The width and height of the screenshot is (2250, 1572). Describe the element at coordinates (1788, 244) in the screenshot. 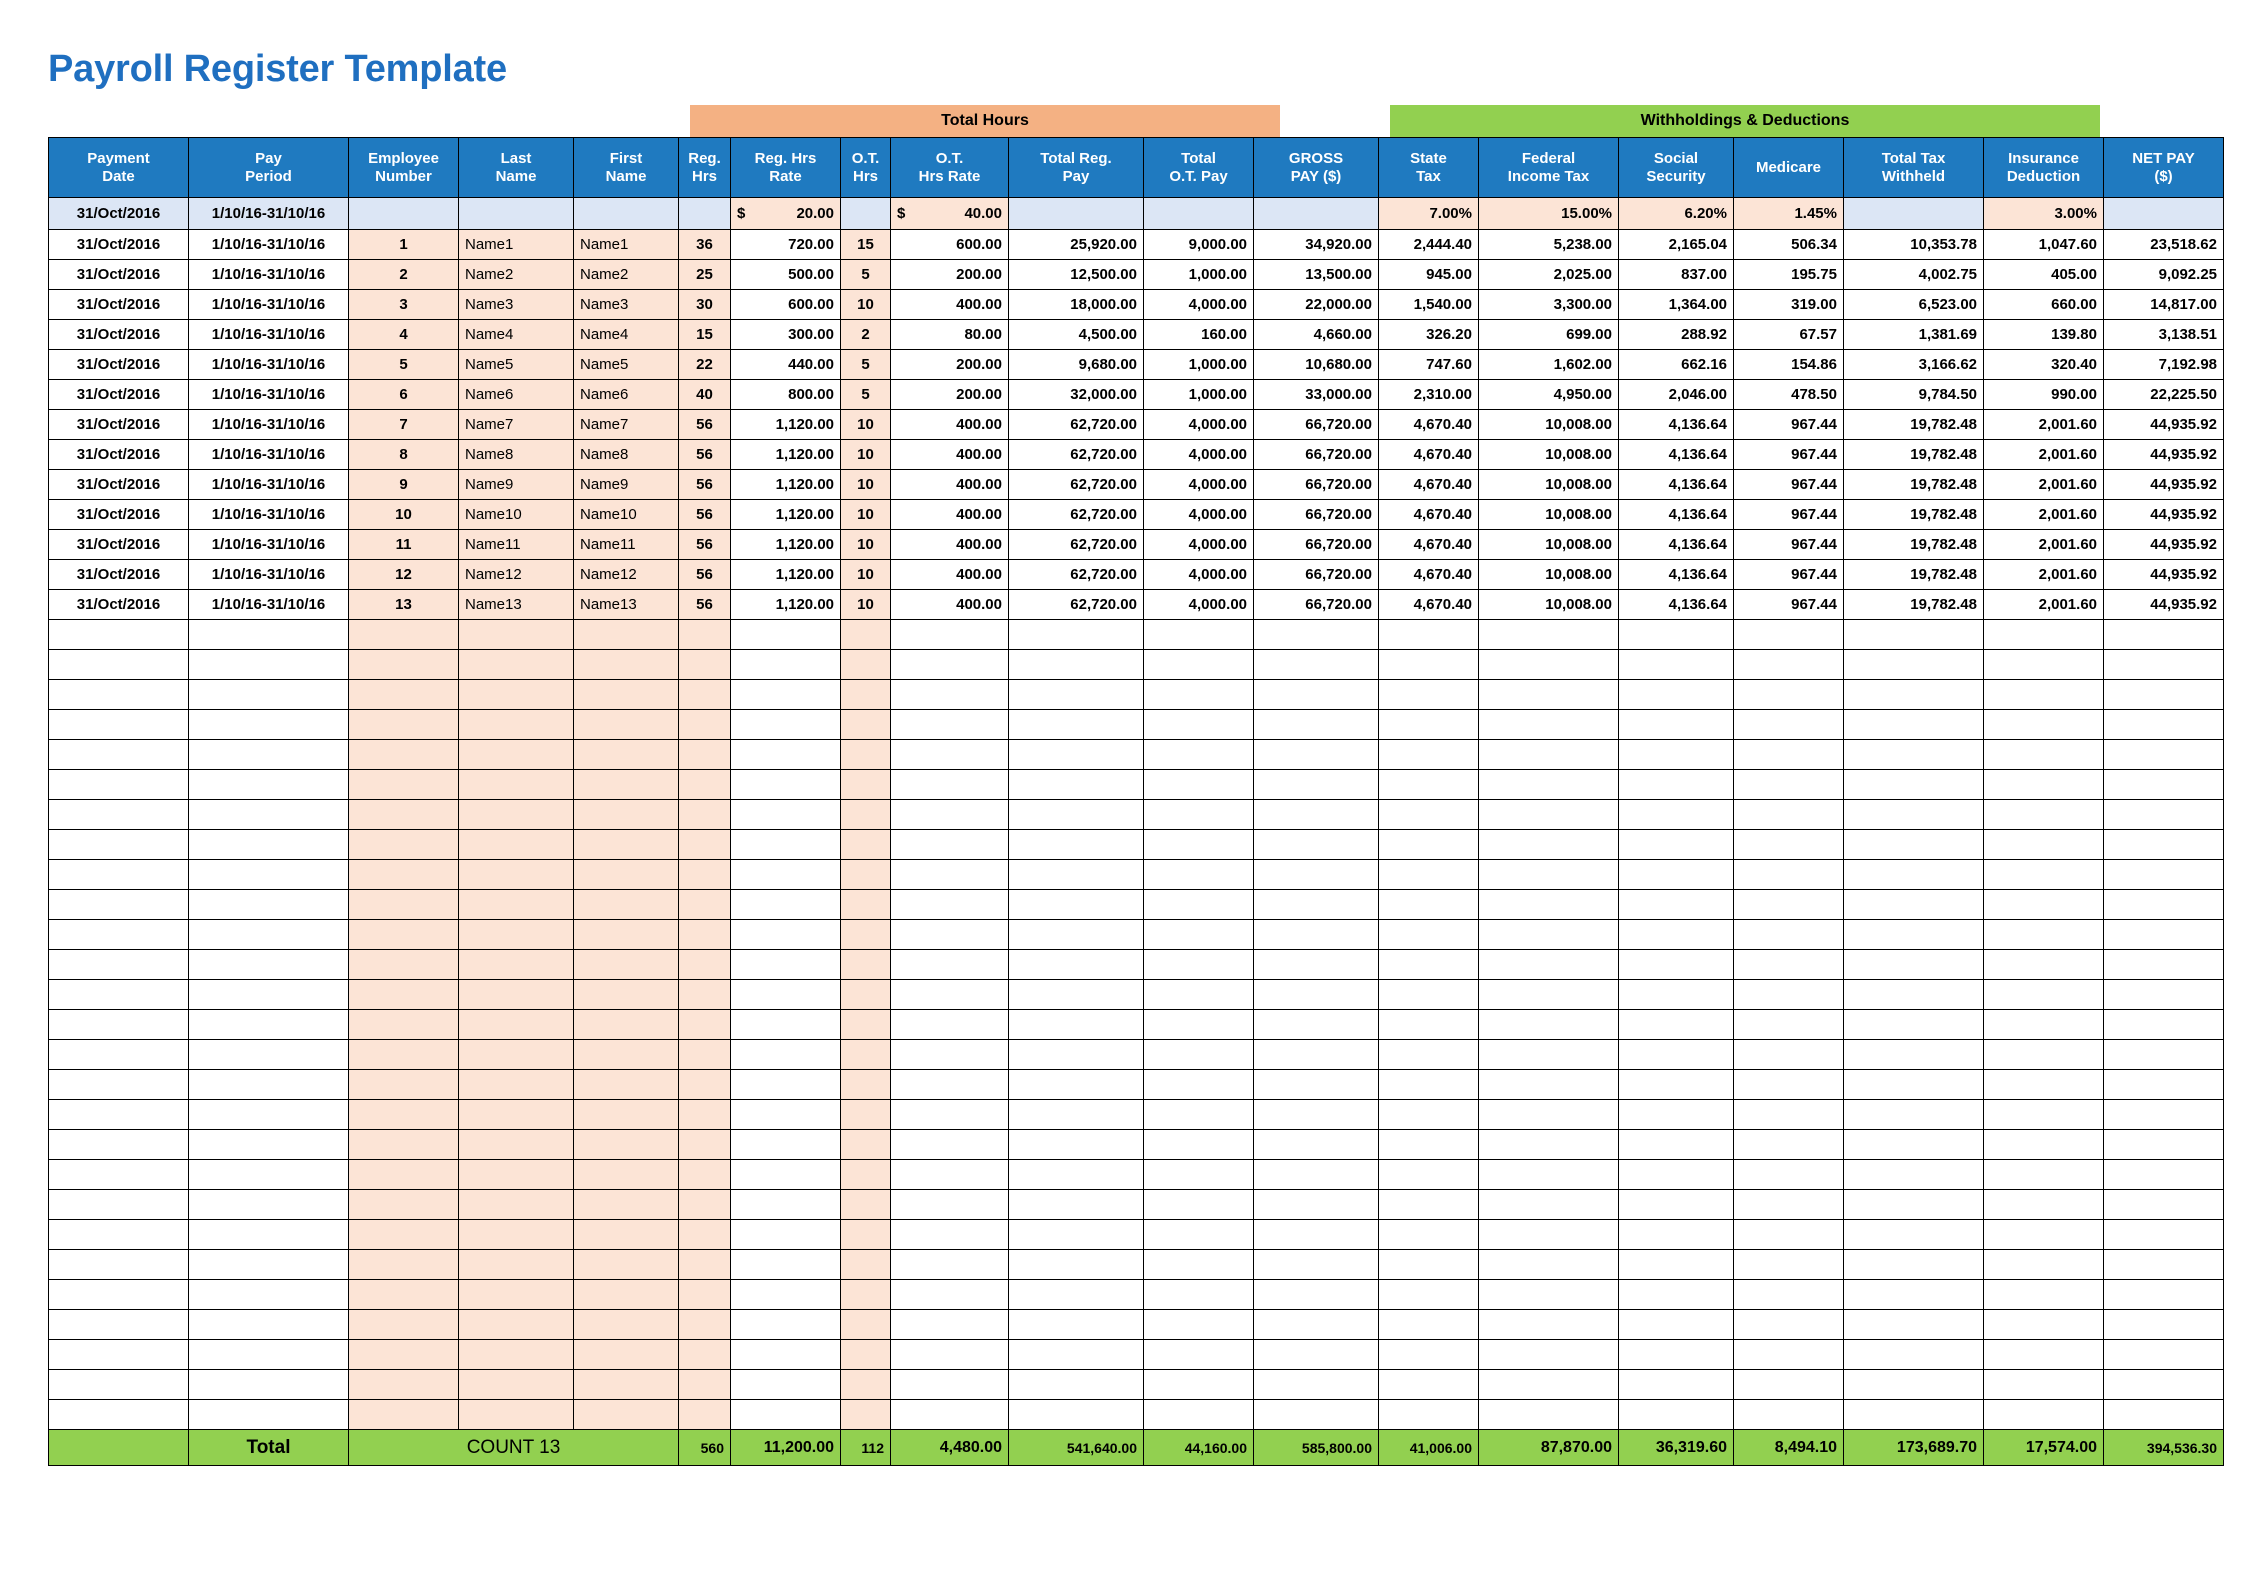

I see `cell-medicare: 506.34` at that location.